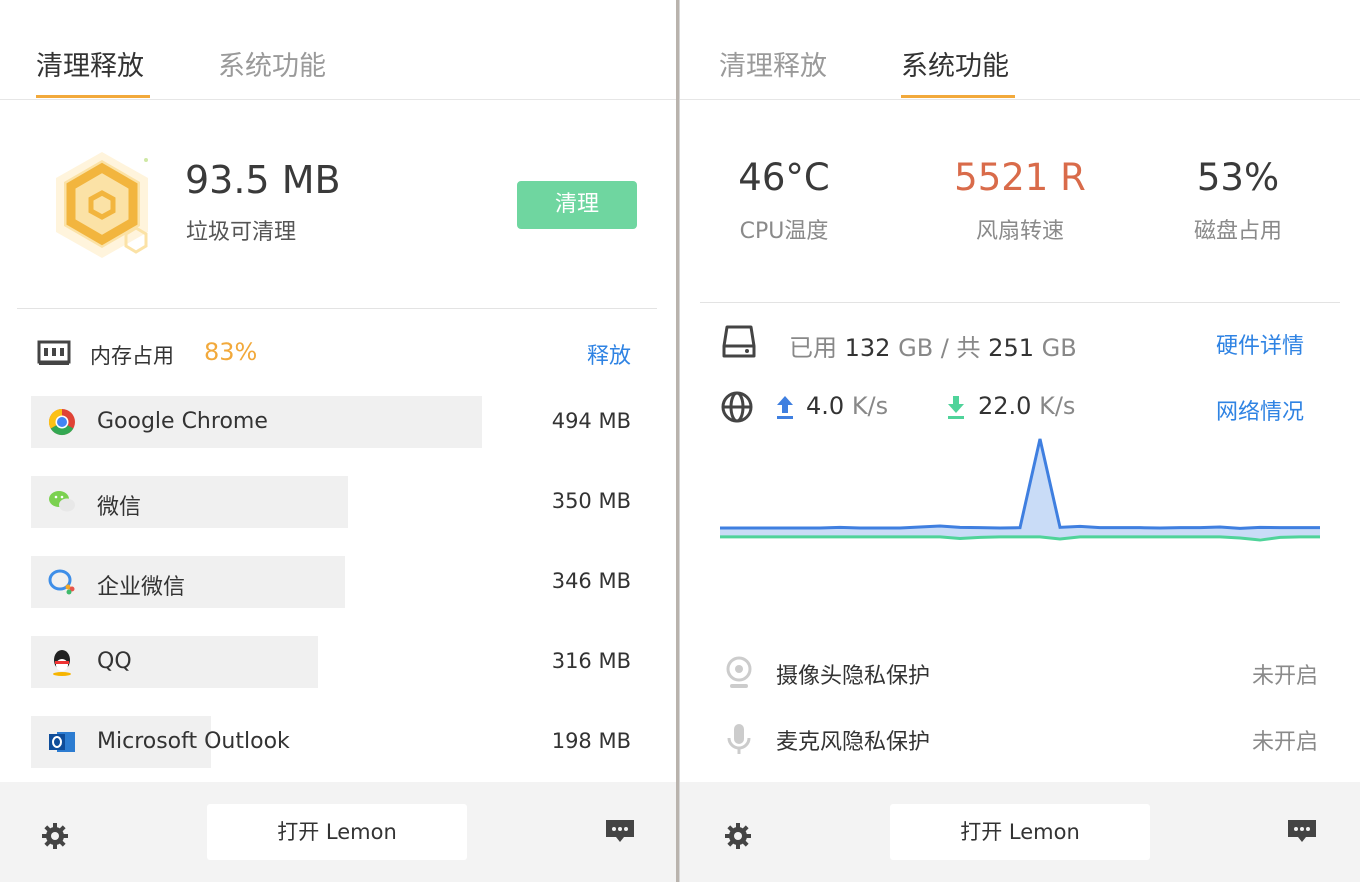 This screenshot has width=1360, height=882. I want to click on upload-speed: 4.0 K/s, so click(847, 406).